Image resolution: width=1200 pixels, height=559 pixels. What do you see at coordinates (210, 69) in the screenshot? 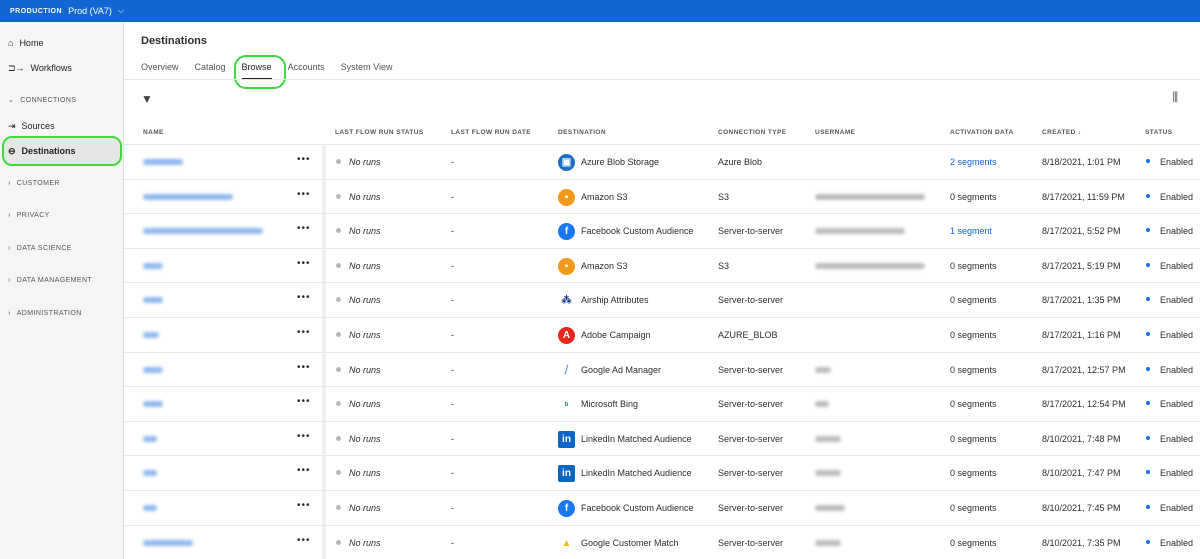
I see `tab-catalog: Catalog` at bounding box center [210, 69].